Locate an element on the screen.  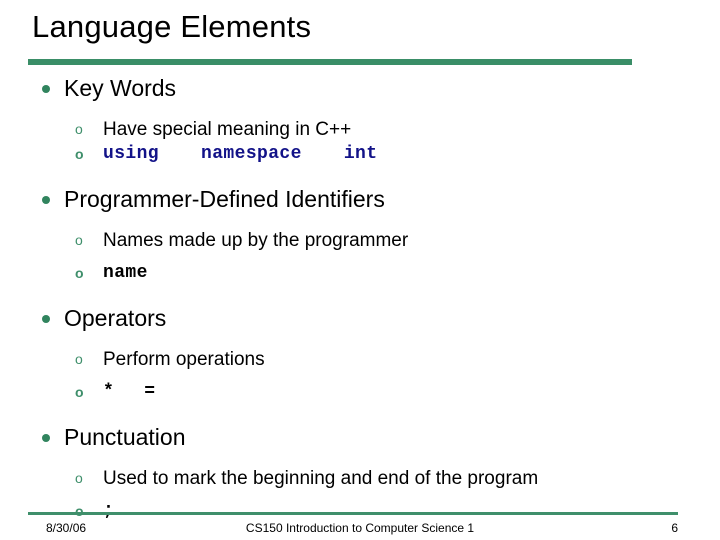
sub-bullet-item-code: o using namespace int is located at coordinates (360, 154).